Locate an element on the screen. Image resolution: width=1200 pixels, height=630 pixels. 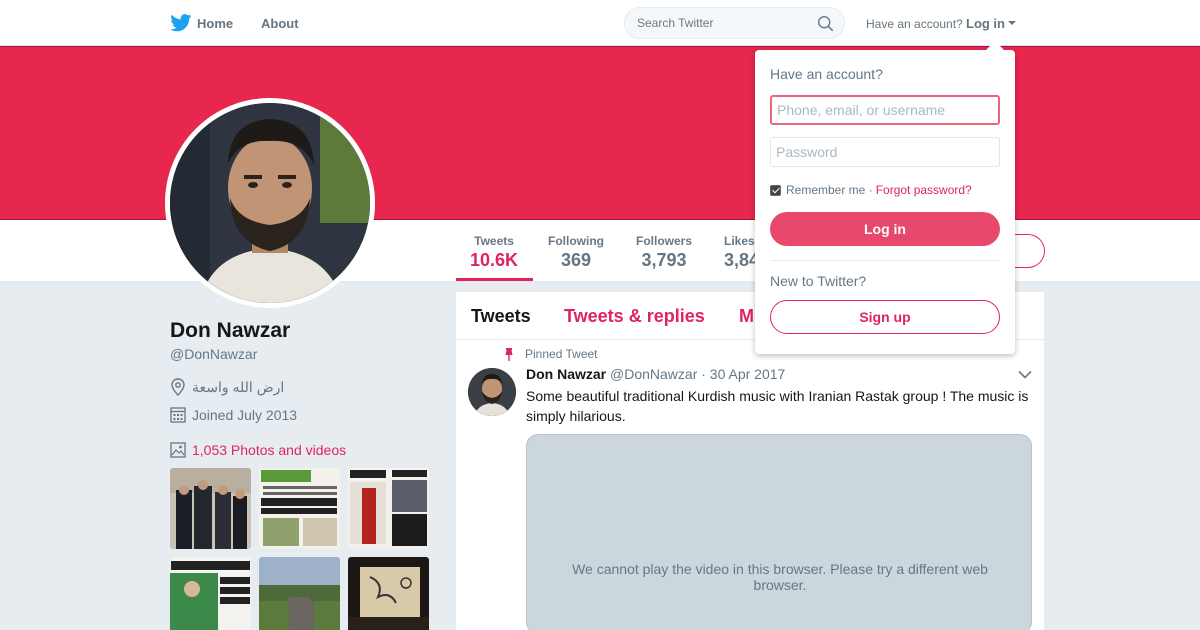
tweet-author-avatar is located at coordinates (492, 392).